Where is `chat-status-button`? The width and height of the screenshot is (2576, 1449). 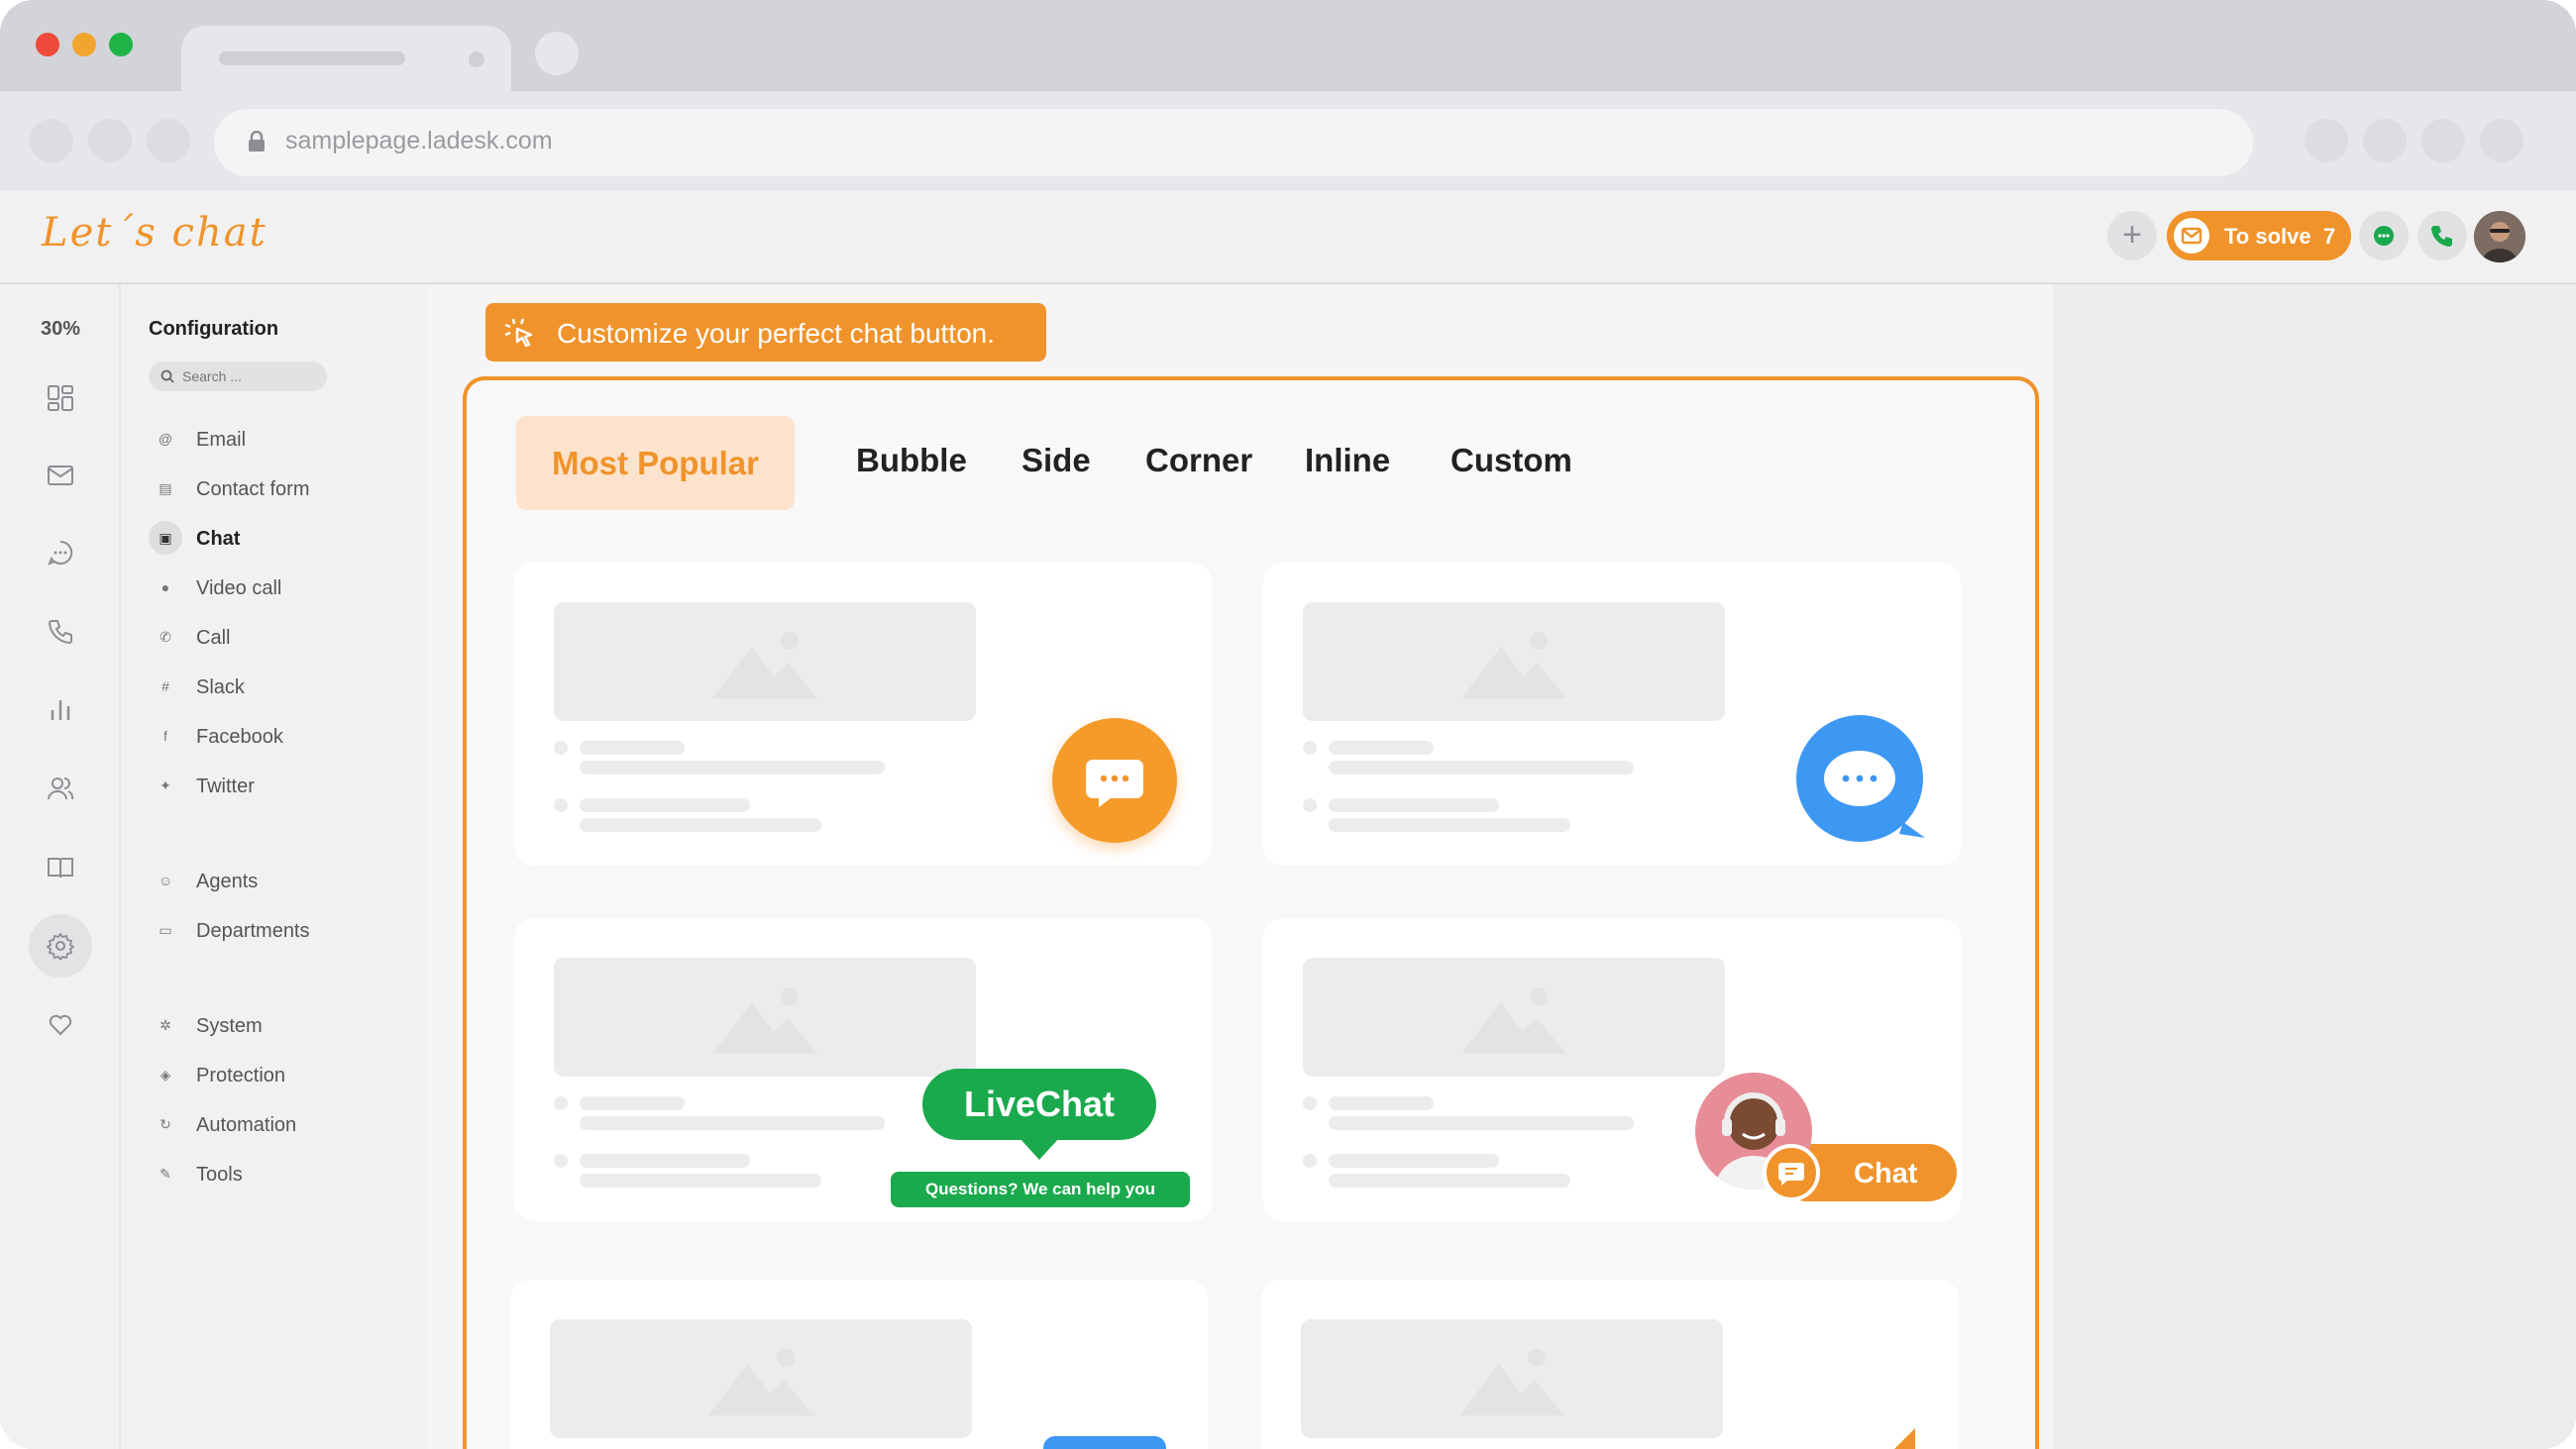
chat-status-button is located at coordinates (2384, 235).